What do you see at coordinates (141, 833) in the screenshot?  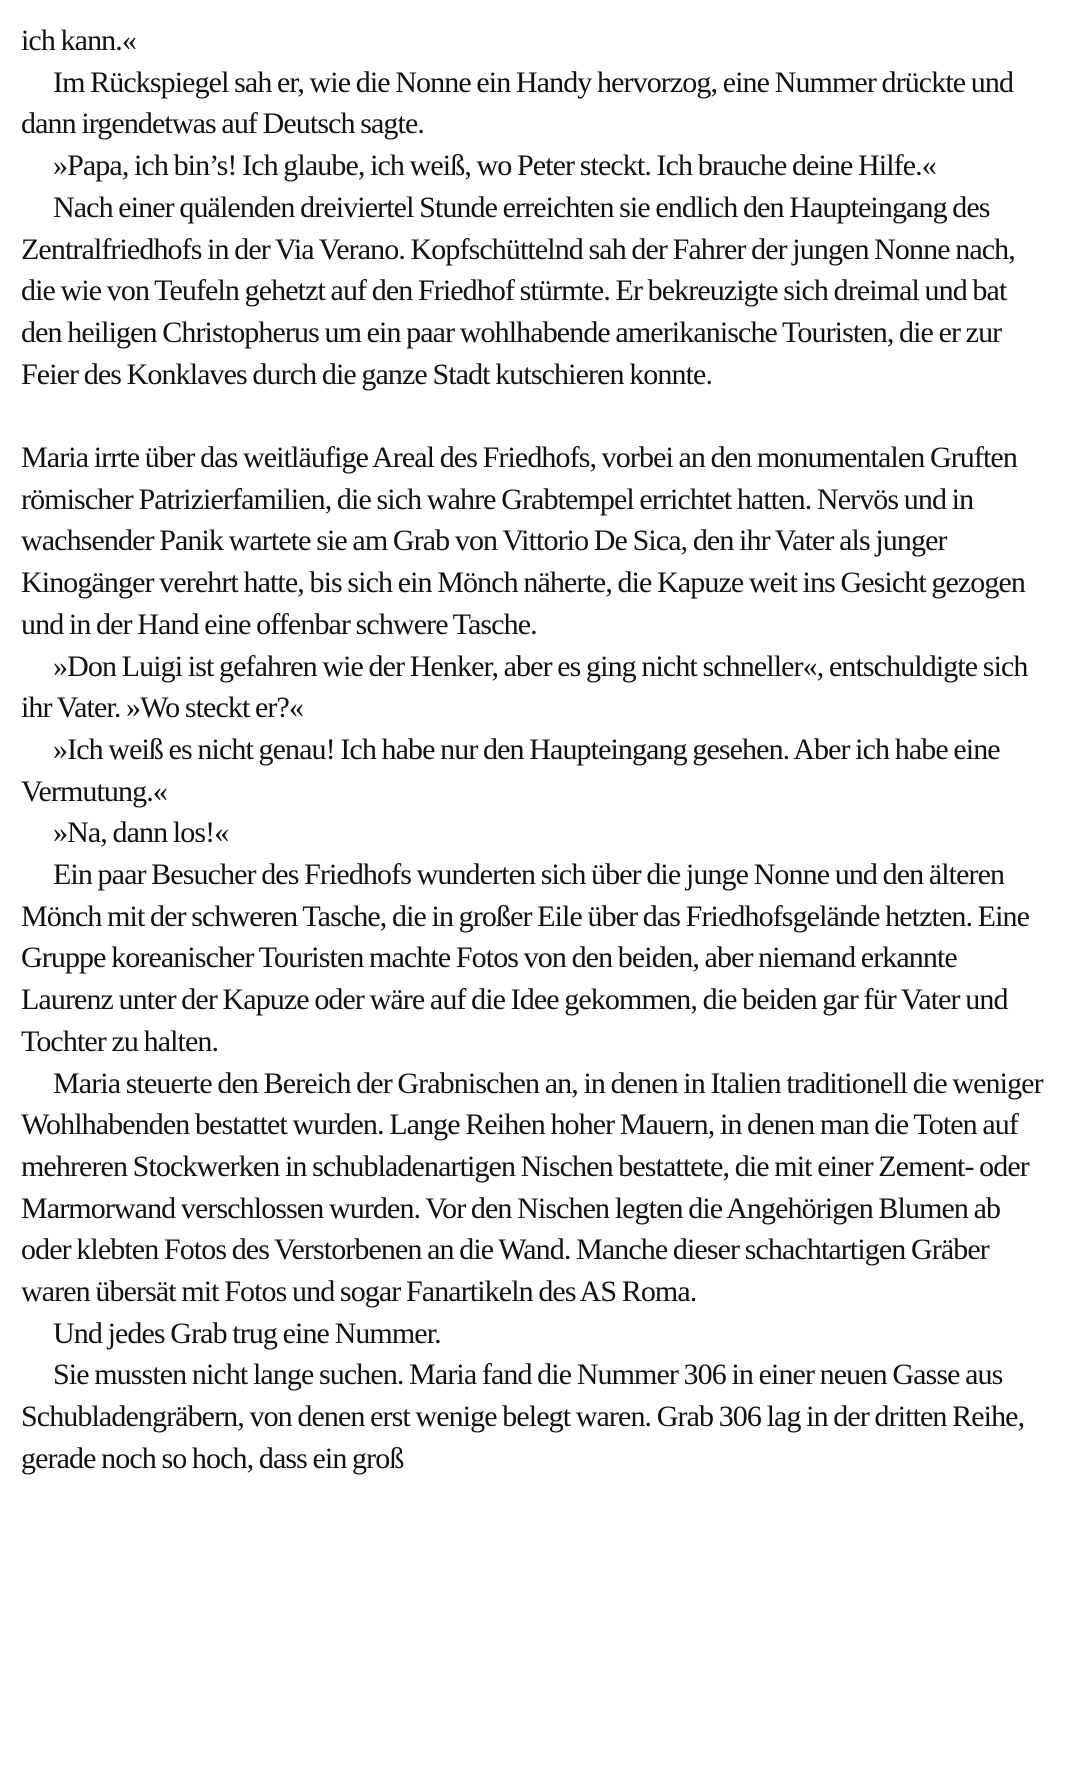 I see `paragraph-dann-los: »Na, dann los!«` at bounding box center [141, 833].